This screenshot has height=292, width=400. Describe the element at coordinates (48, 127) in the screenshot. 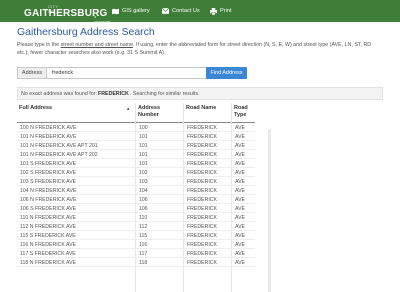

I see `cell-full-address: 100 N FREDERICK AVE` at that location.